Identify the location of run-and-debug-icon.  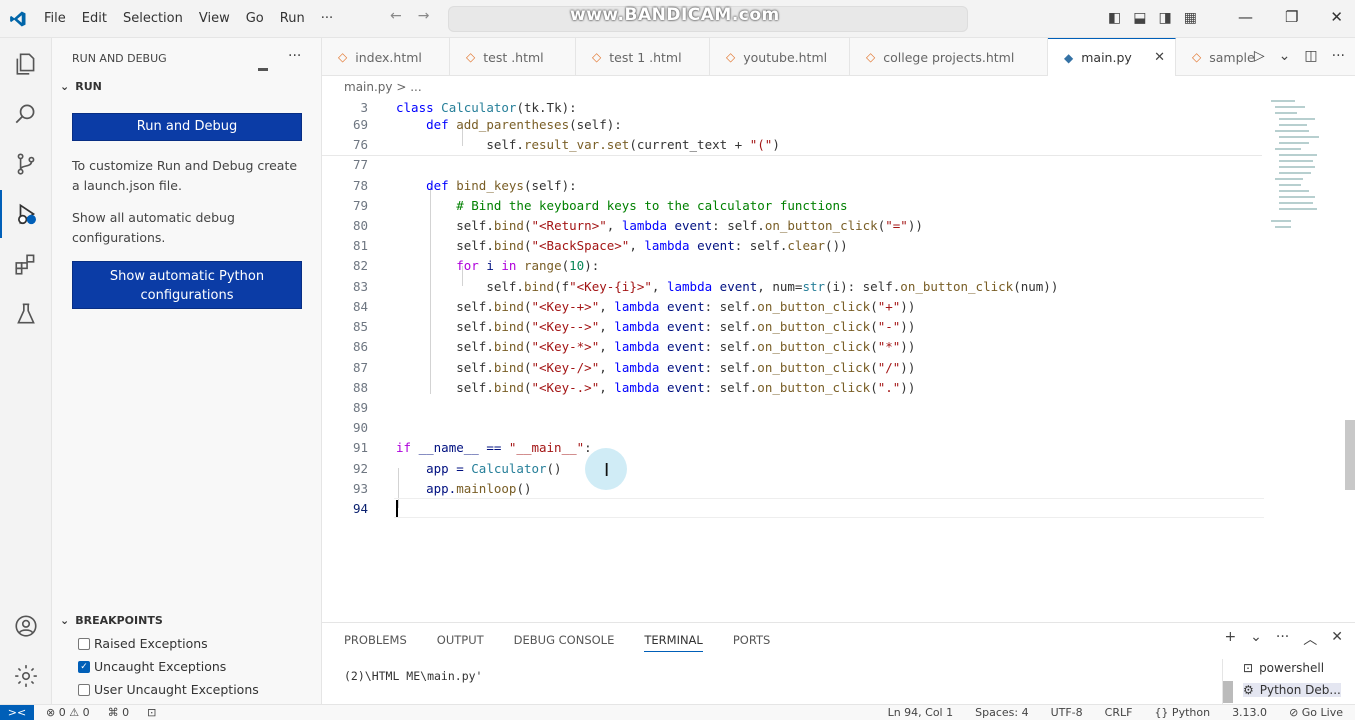
(26, 214).